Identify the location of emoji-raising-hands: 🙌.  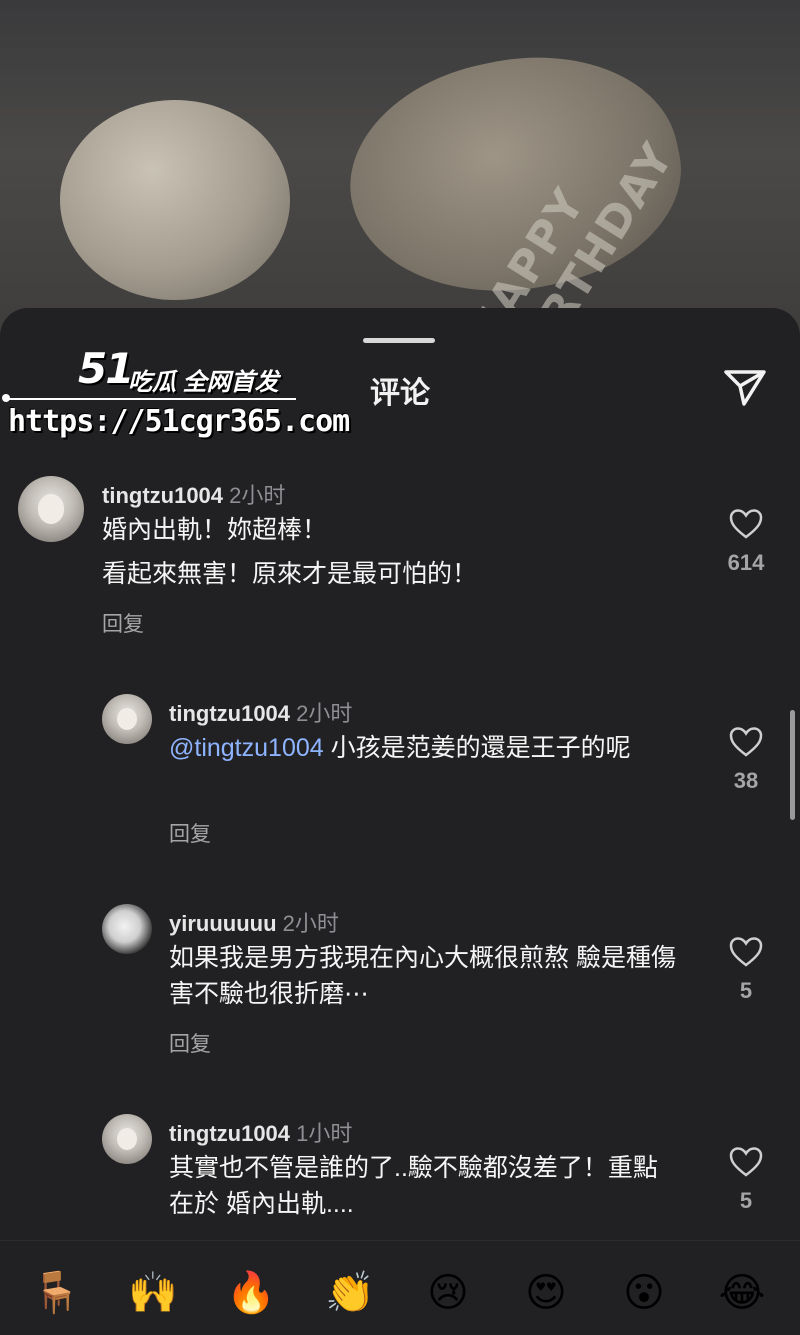
(153, 1293).